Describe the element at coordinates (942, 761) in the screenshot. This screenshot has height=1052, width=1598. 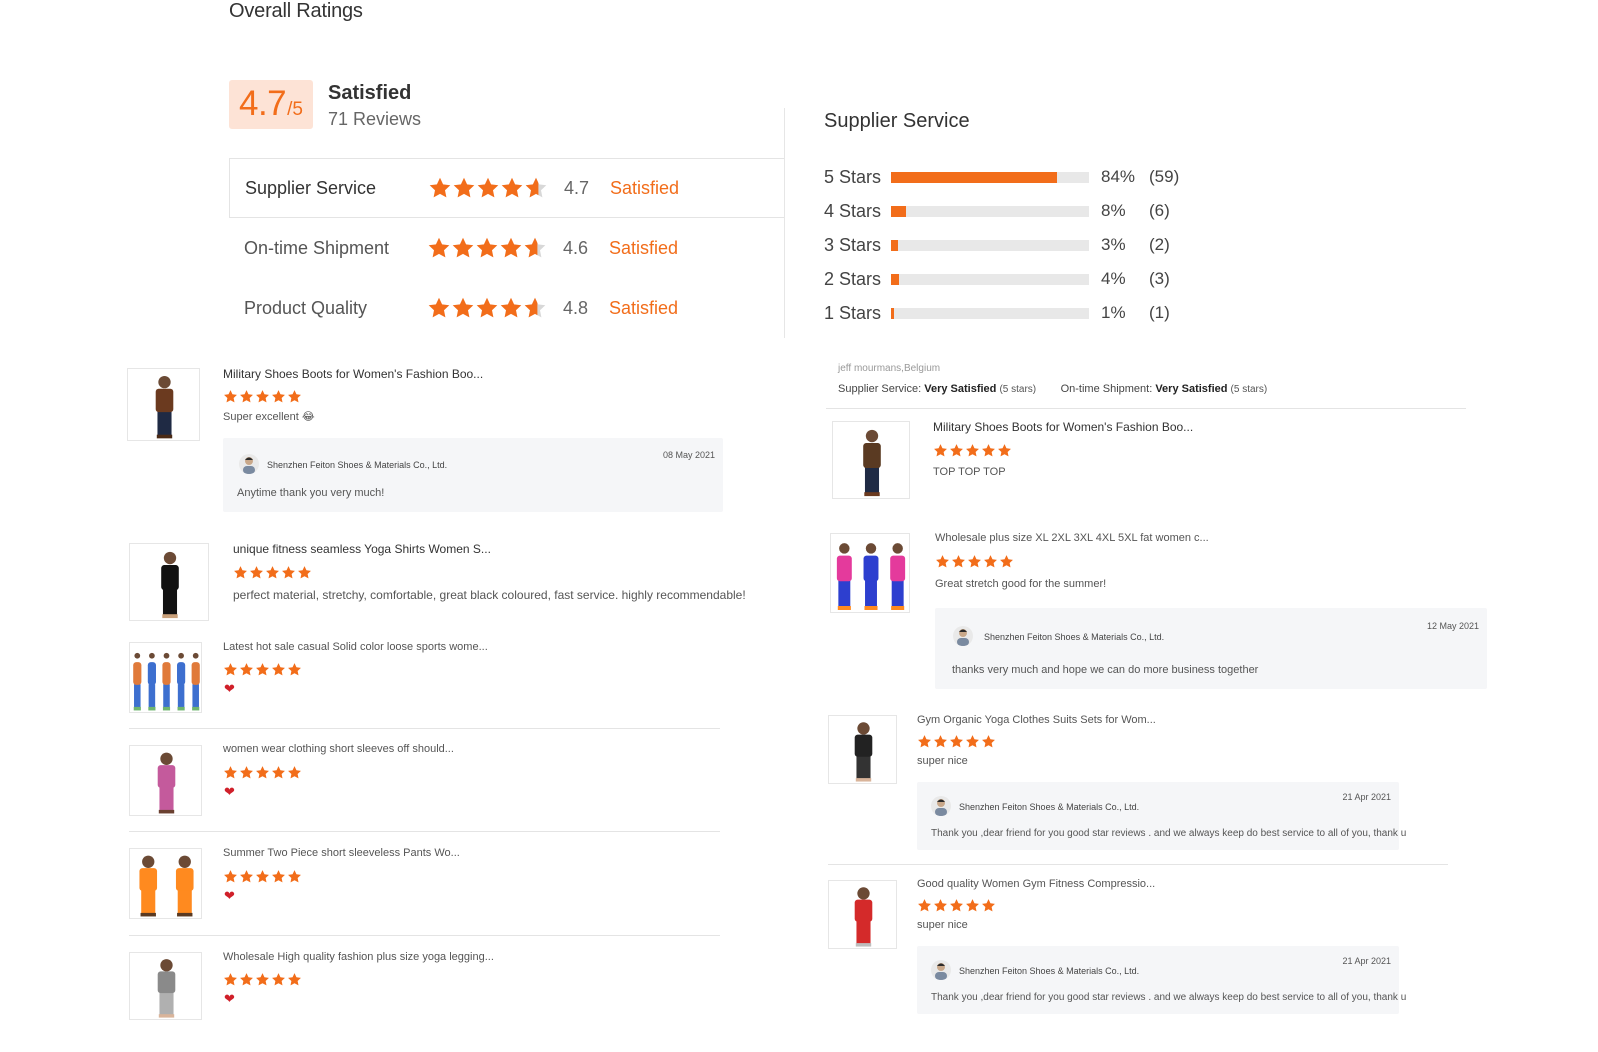
I see `review-comment: super nice` at that location.